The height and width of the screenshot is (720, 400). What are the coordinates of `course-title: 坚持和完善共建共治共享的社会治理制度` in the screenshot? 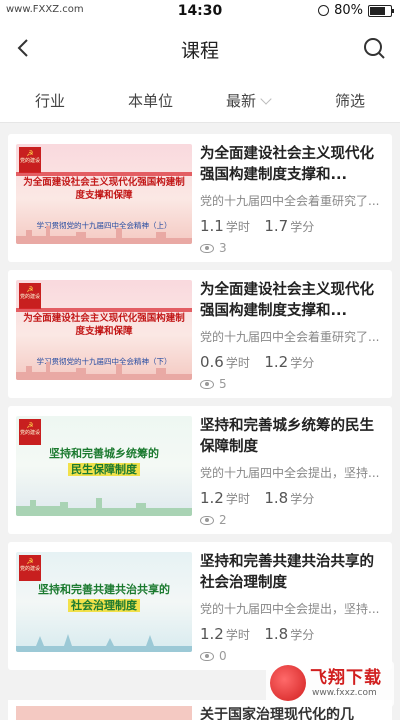 It's located at (287, 572).